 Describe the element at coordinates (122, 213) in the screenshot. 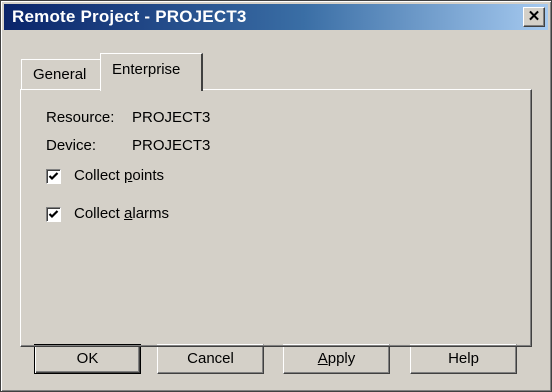

I see `collect-alarms-label: Collect alarms` at that location.